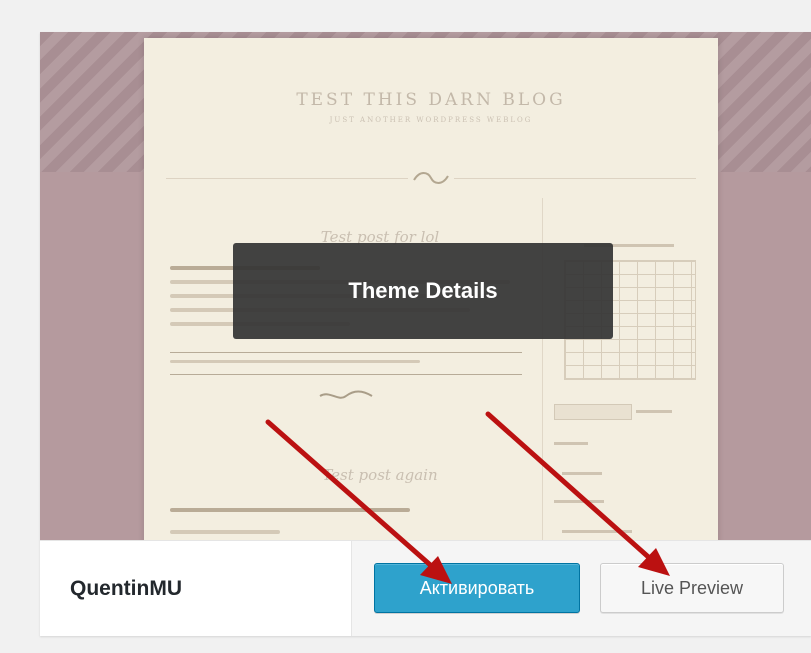  Describe the element at coordinates (431, 100) in the screenshot. I see `preview-blog-title: TEST THIS DARN BLOG` at that location.